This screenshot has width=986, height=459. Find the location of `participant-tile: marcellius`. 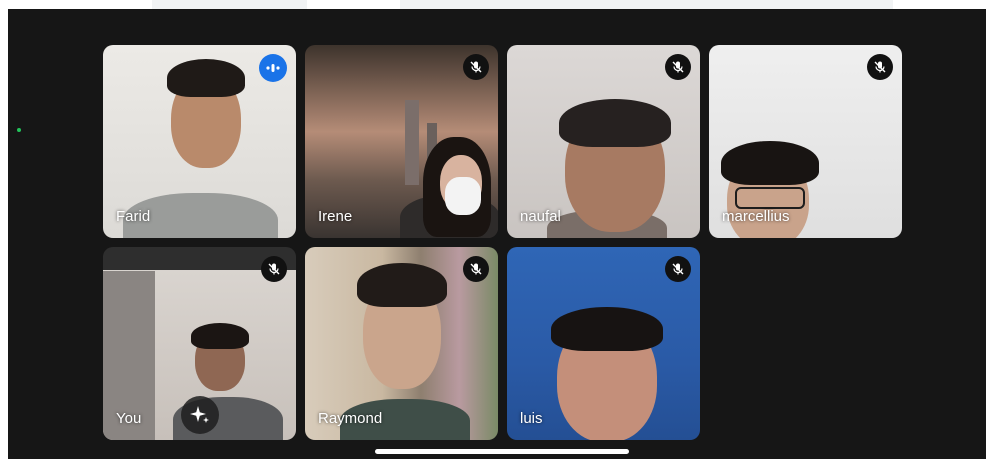

participant-tile: marcellius is located at coordinates (805, 141).